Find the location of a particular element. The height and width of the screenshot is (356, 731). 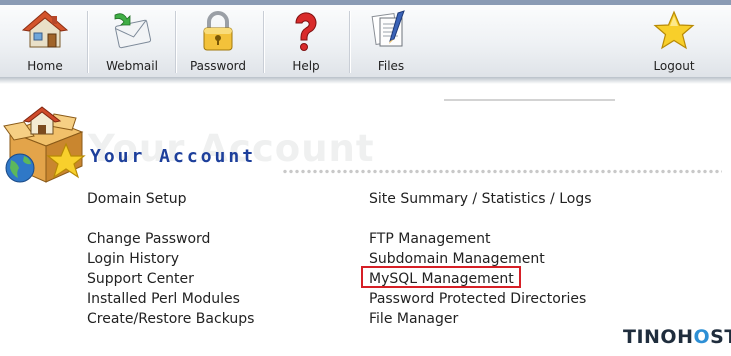

watermark-o: O is located at coordinates (702, 337).